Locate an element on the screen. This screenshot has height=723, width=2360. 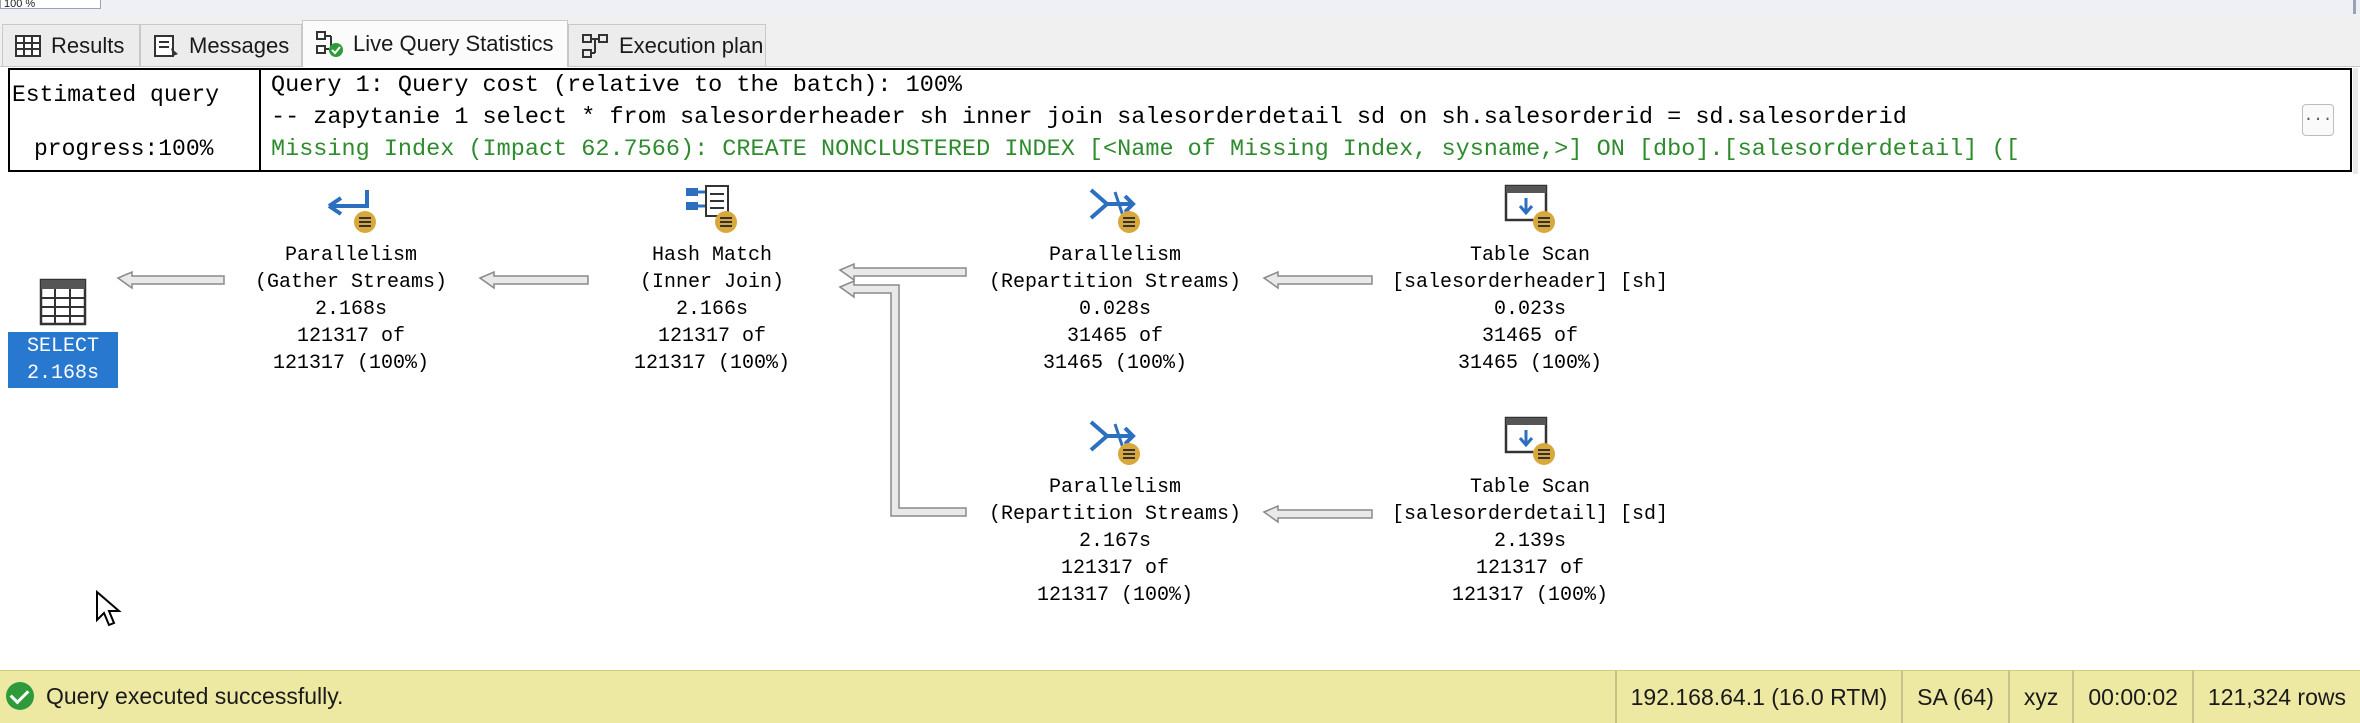
connector-scan2-to-repart2 is located at coordinates (1317, 514).